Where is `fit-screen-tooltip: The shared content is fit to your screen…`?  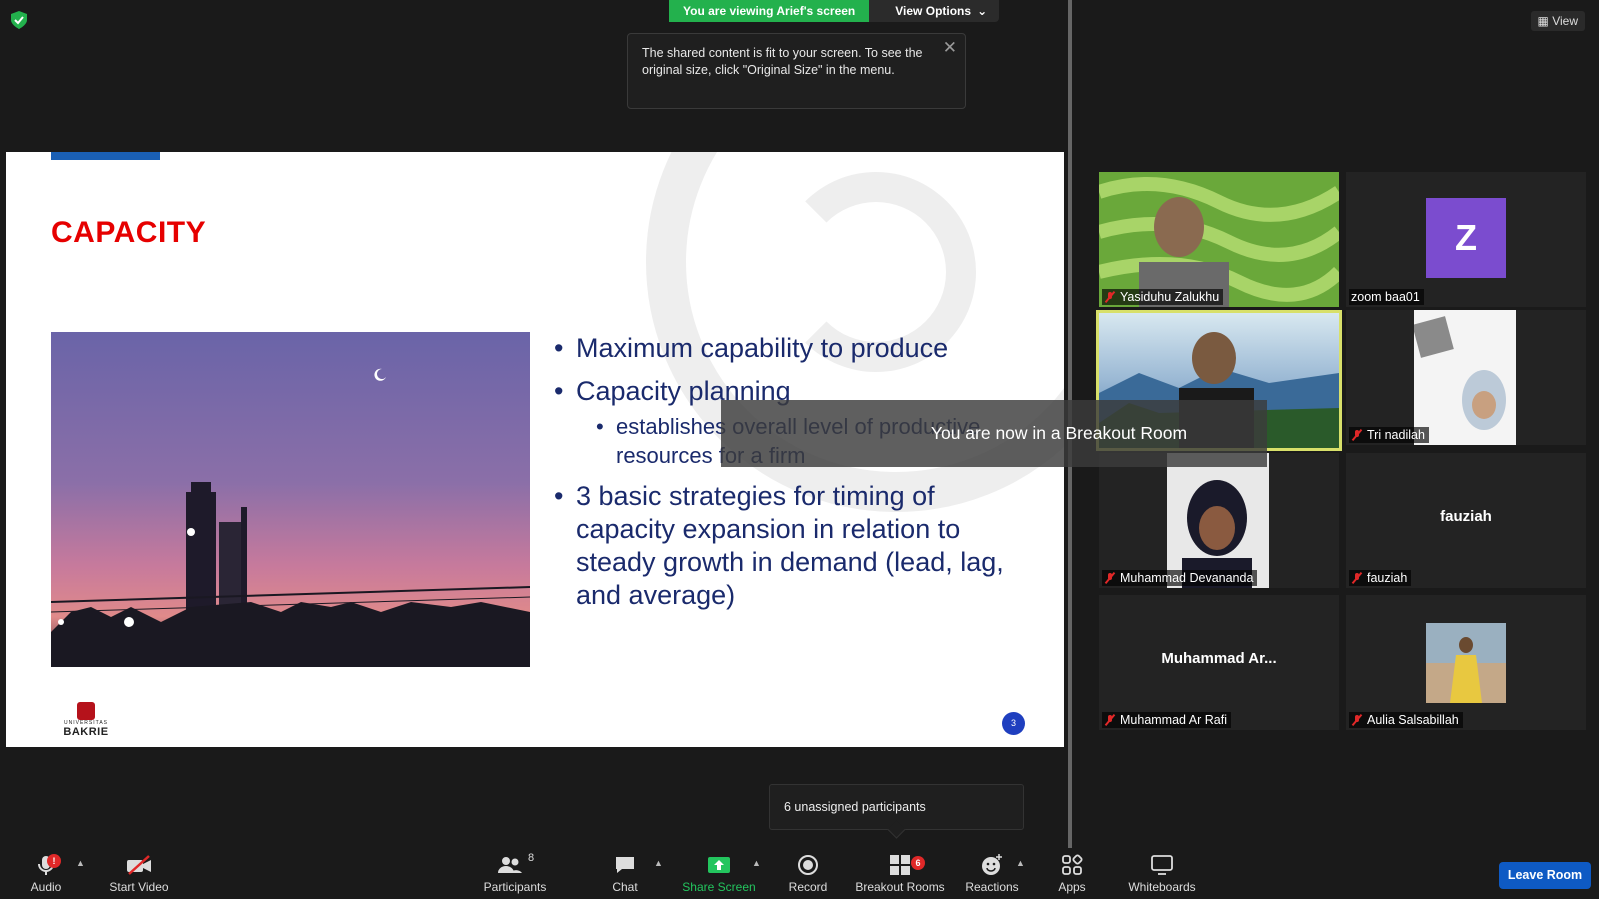 fit-screen-tooltip: The shared content is fit to your screen… is located at coordinates (796, 71).